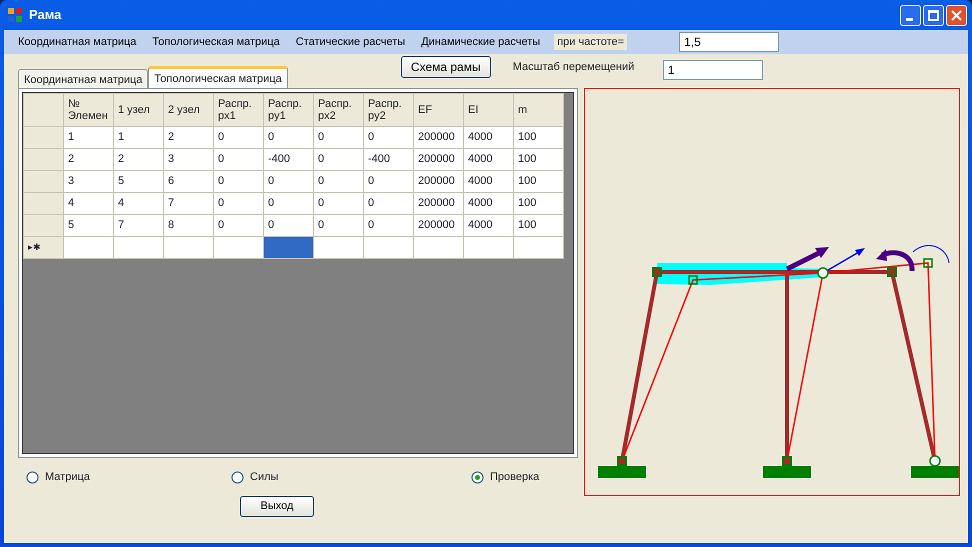 This screenshot has height=547, width=972. I want to click on row-header: ▸✱, so click(44, 247).